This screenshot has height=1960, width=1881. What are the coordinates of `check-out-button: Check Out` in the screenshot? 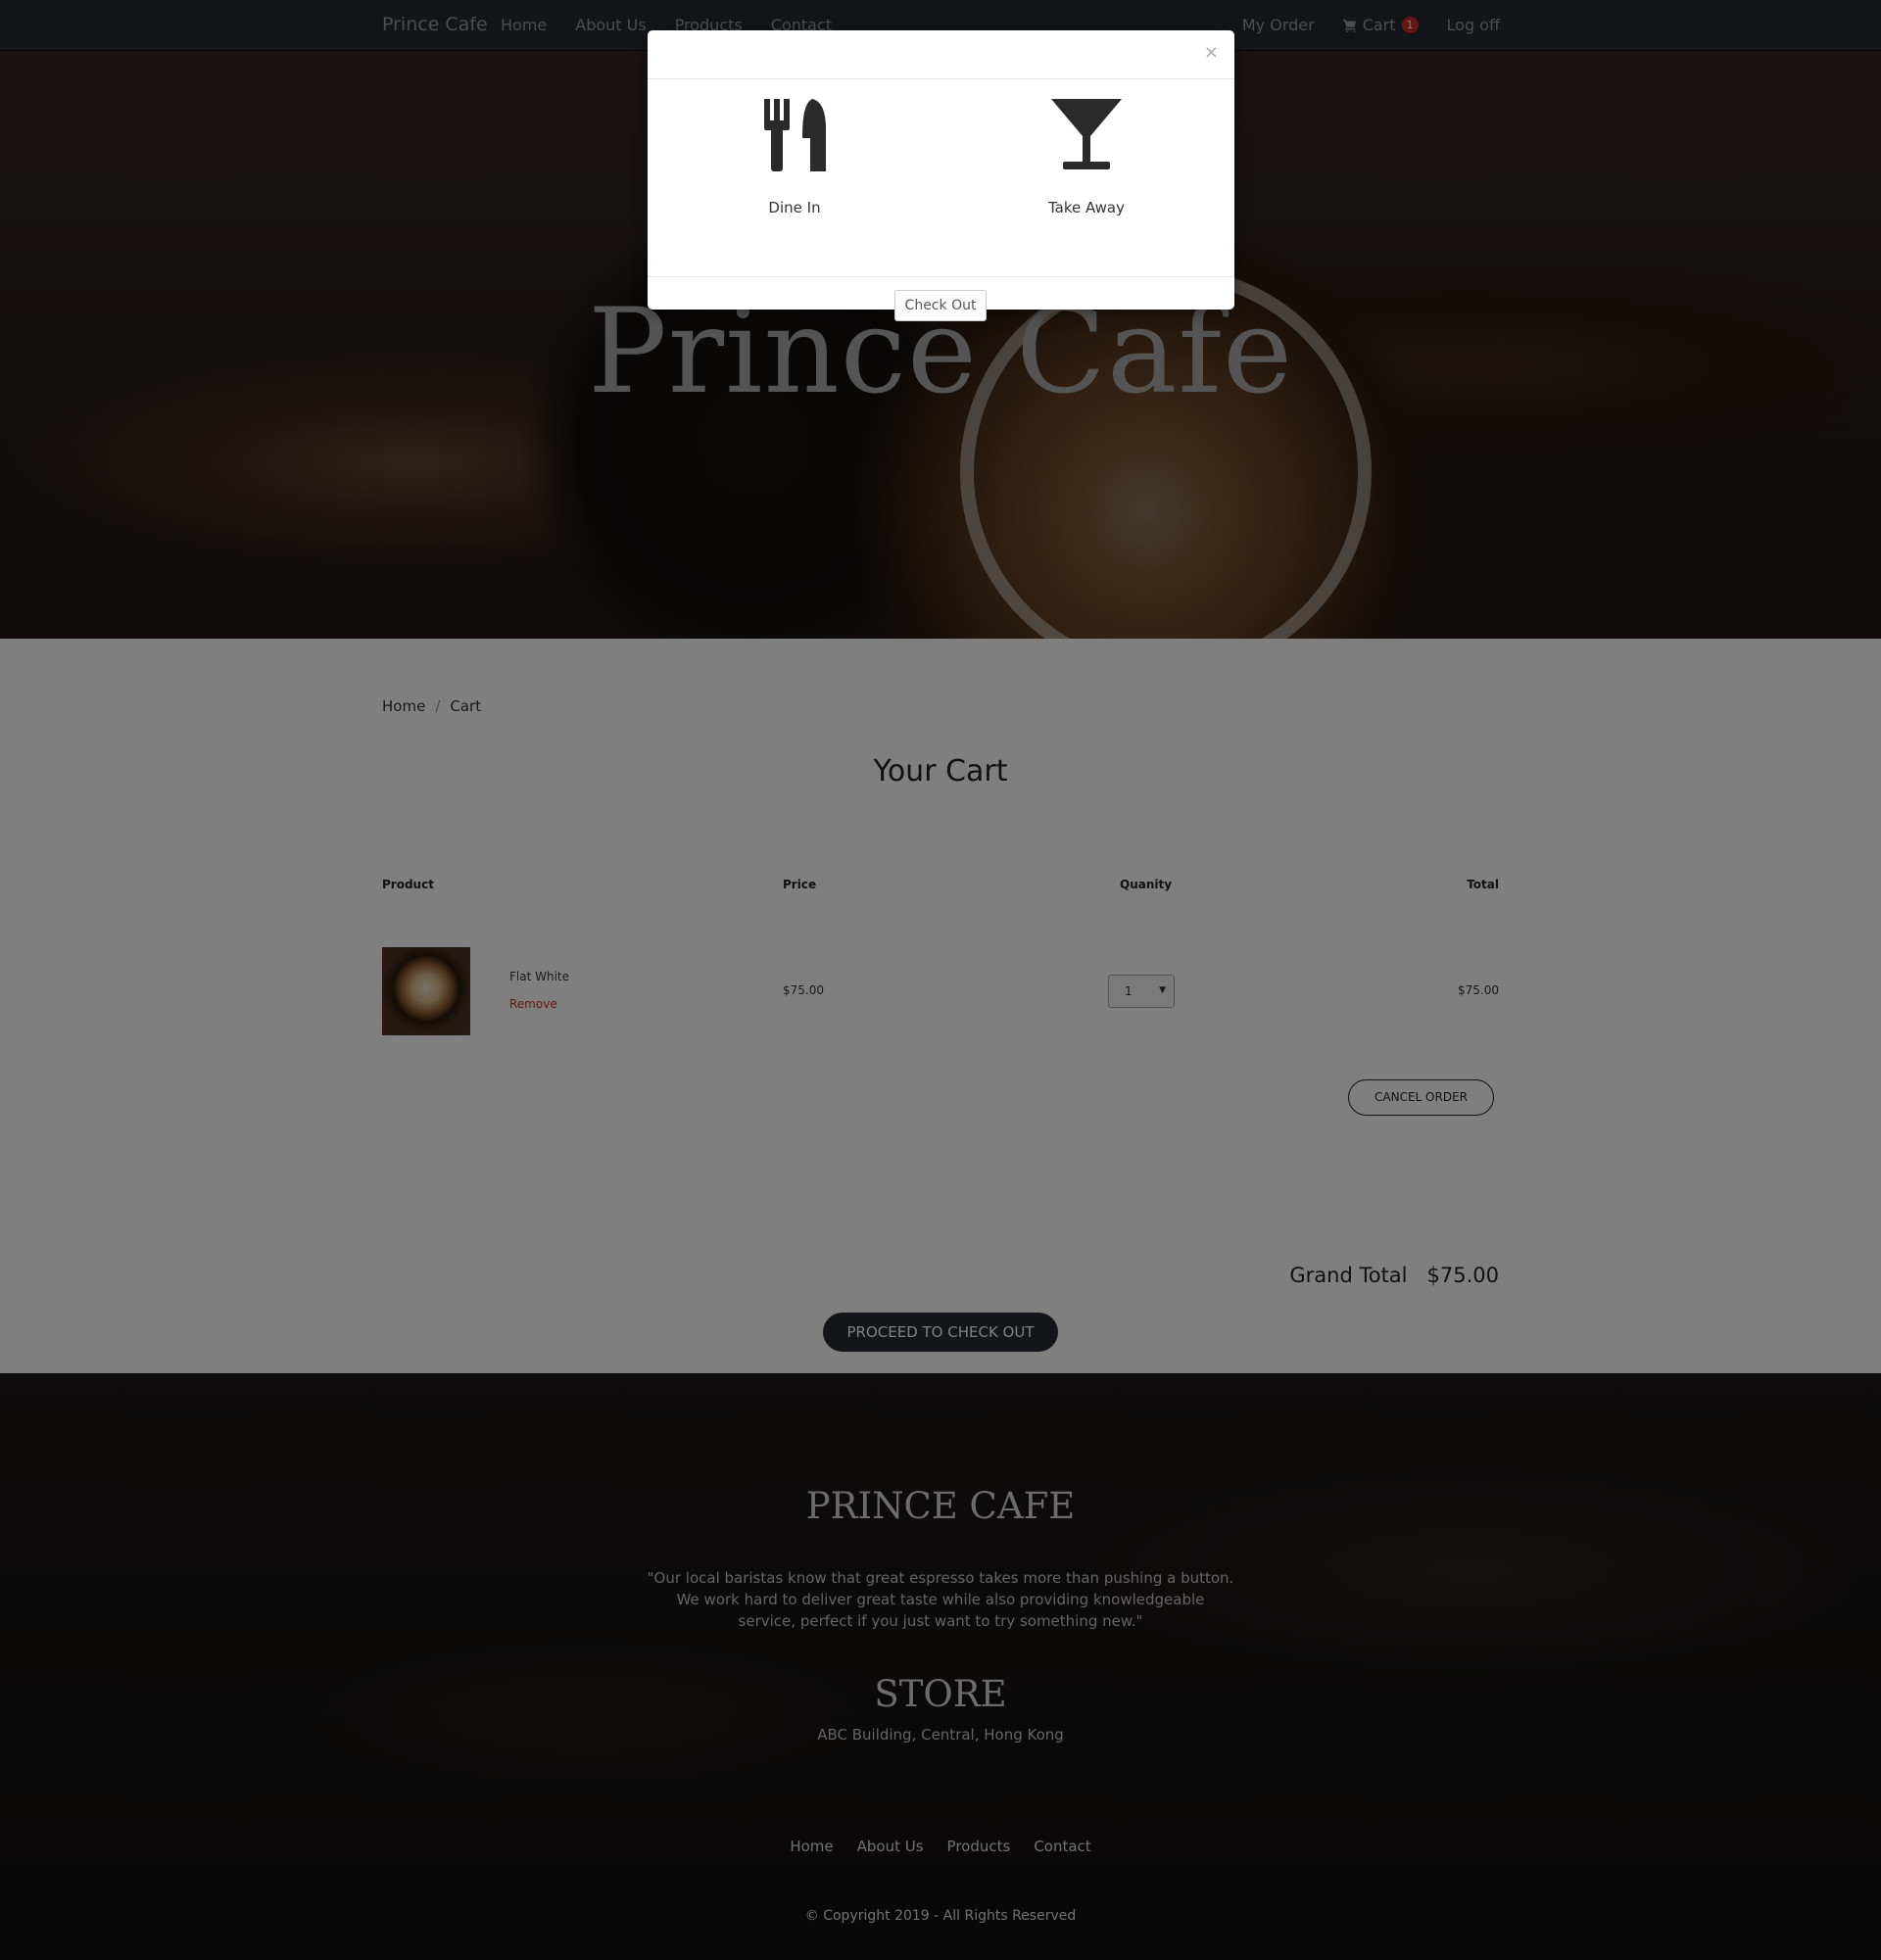 It's located at (940, 306).